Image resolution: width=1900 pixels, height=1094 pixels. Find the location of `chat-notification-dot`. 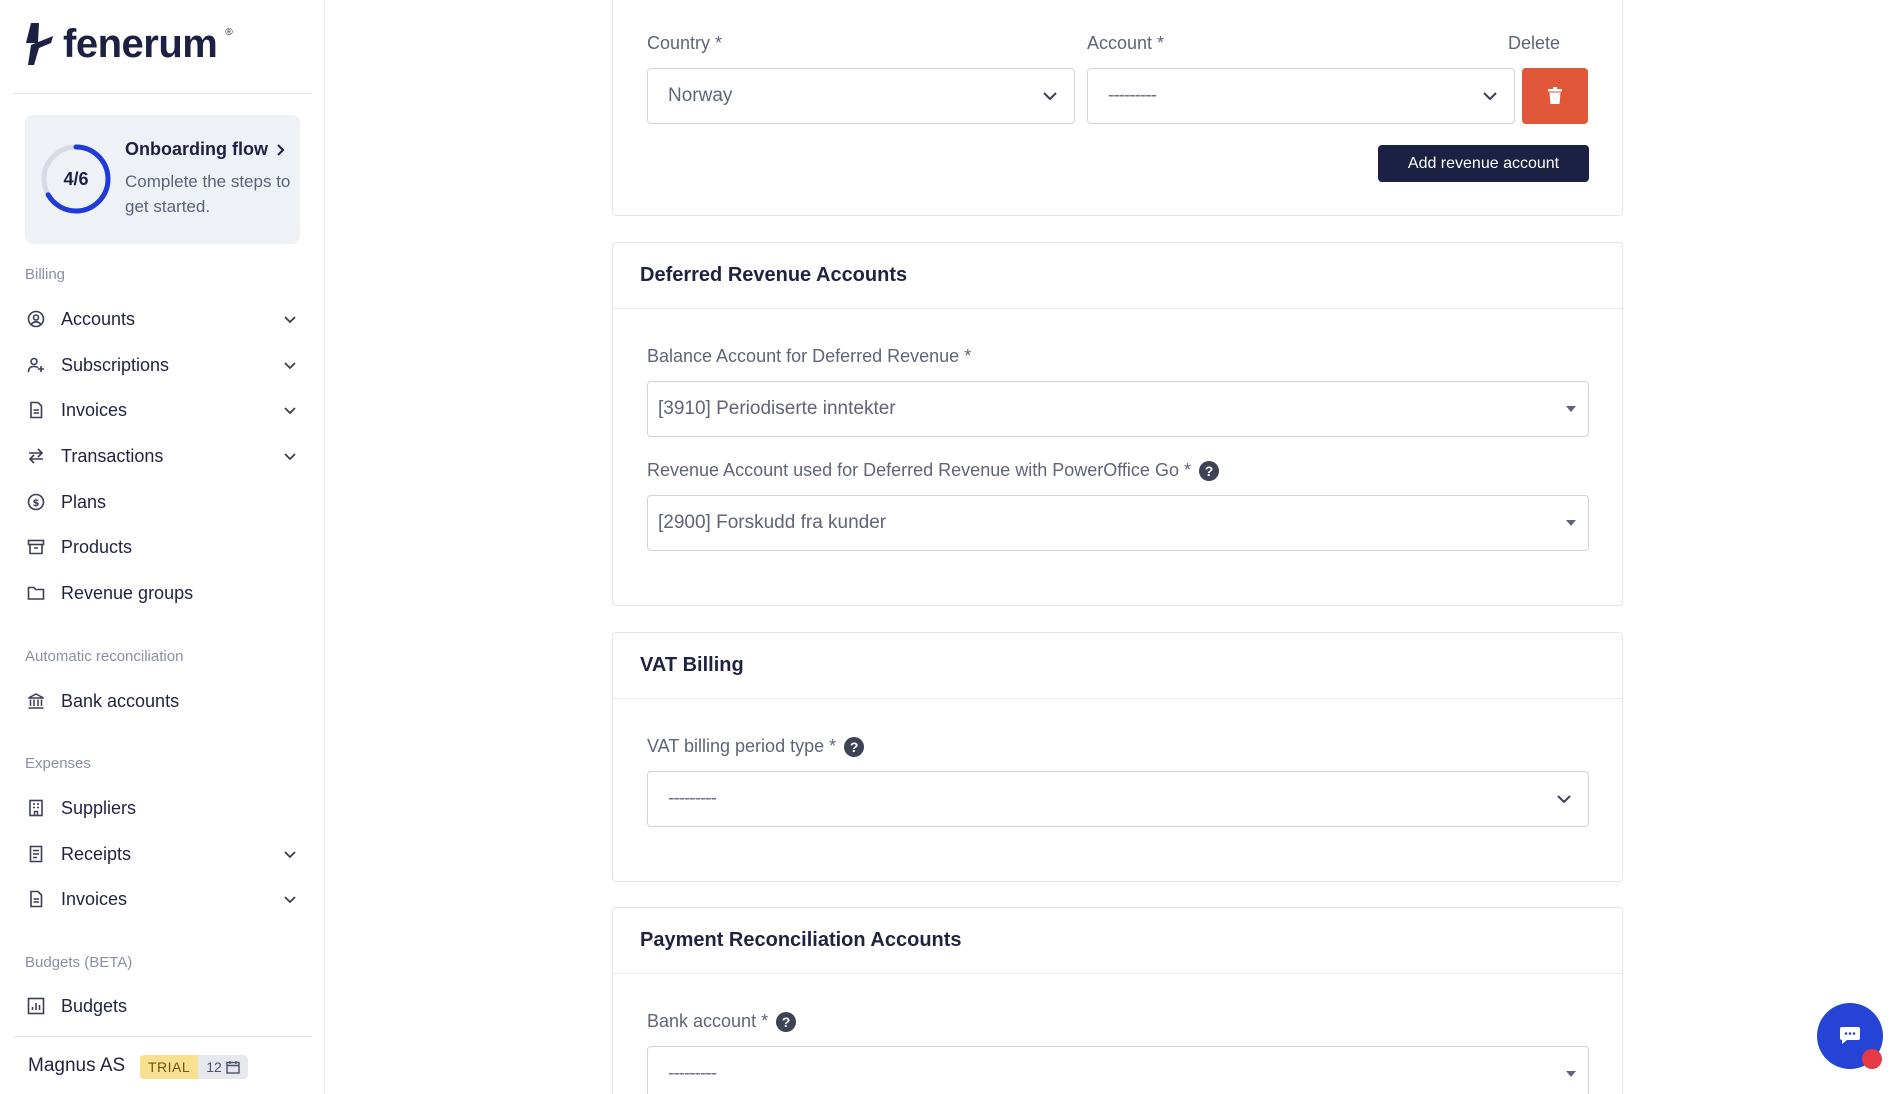

chat-notification-dot is located at coordinates (1872, 1059).